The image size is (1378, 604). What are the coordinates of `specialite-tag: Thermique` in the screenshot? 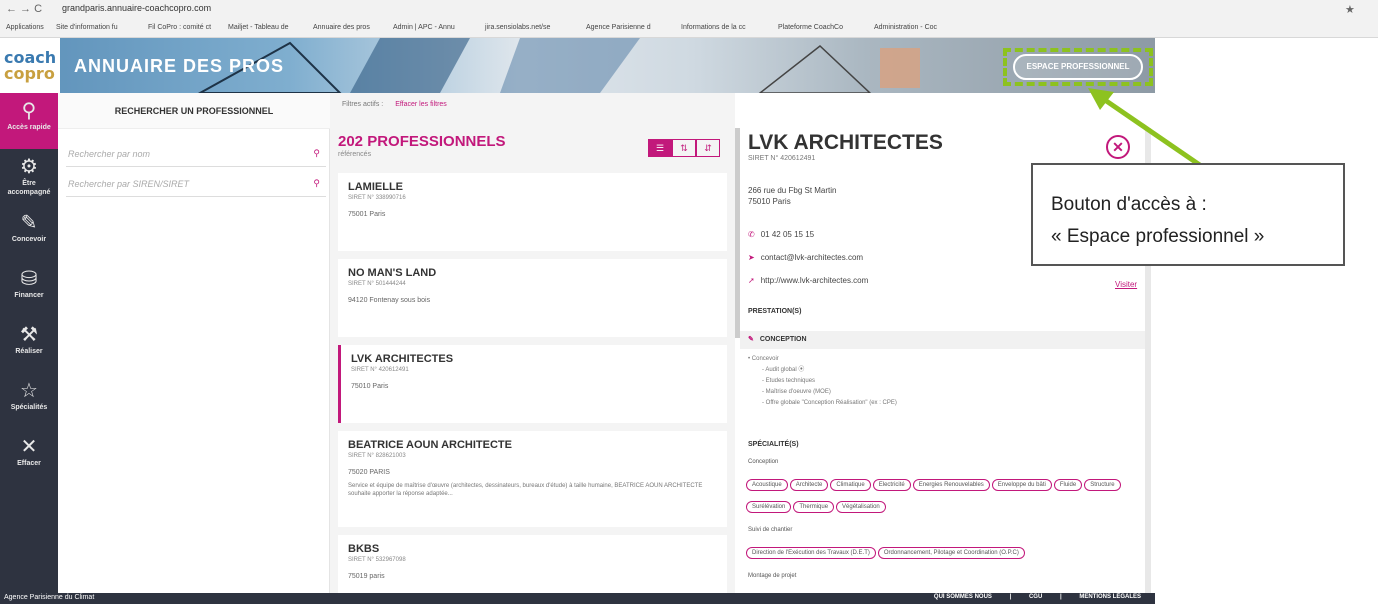 It's located at (814, 507).